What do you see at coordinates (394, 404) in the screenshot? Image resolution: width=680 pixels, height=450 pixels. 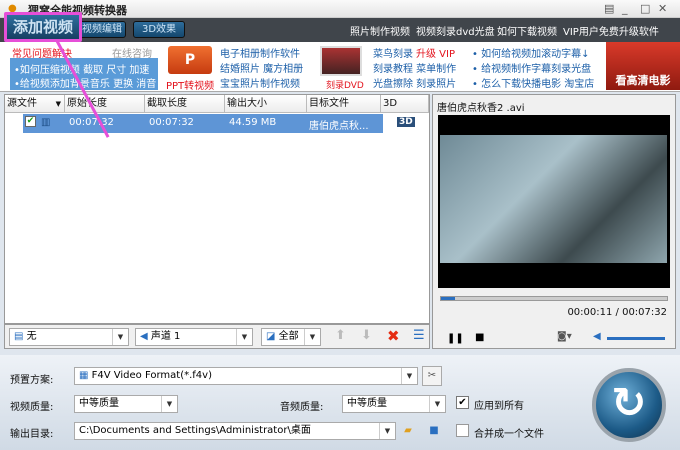 I see `audio-quality-select: 中等质量 ▼` at bounding box center [394, 404].